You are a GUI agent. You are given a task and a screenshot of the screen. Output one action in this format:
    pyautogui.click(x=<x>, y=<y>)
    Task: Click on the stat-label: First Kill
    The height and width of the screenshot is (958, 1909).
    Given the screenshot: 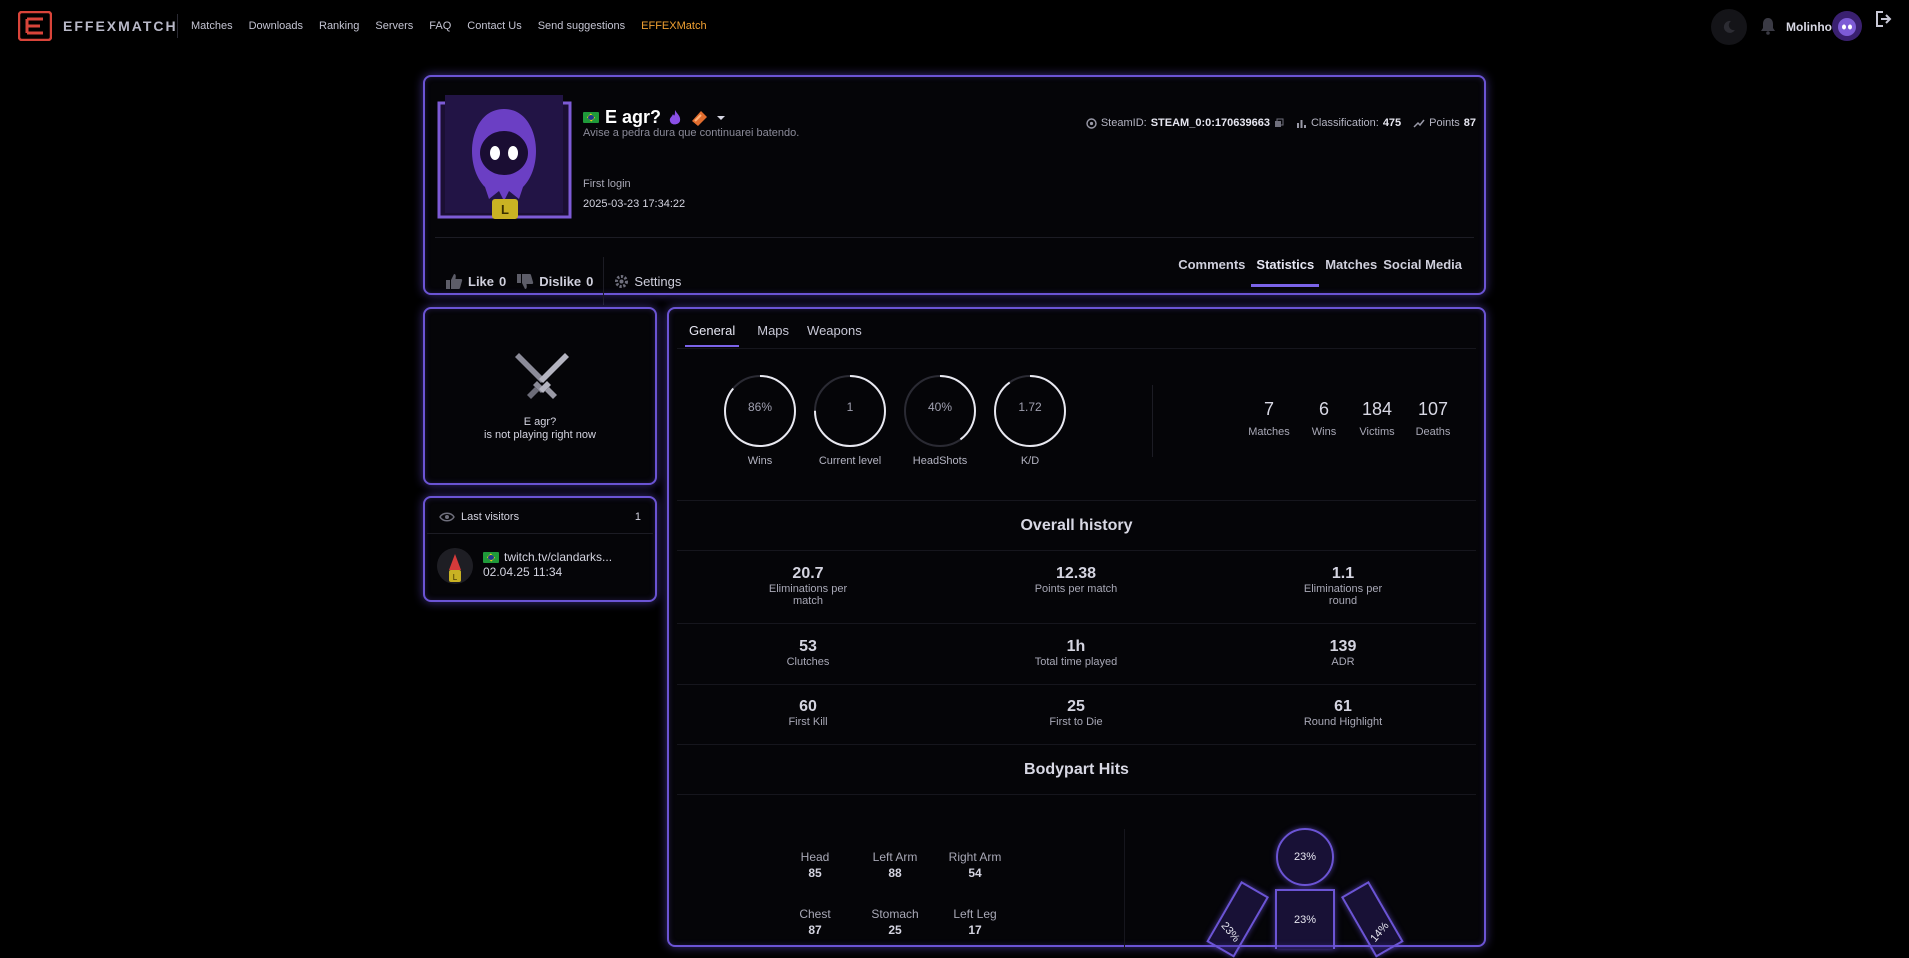 What is the action you would take?
    pyautogui.click(x=808, y=722)
    